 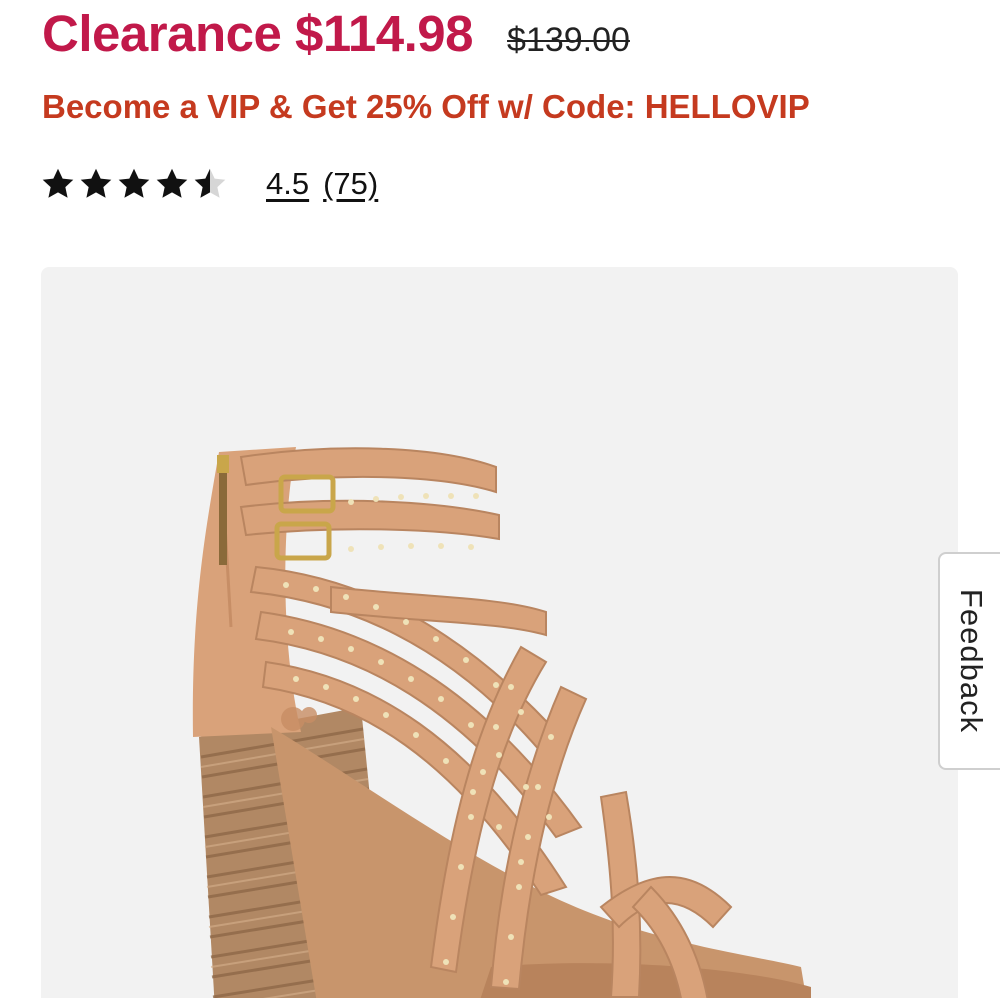 I want to click on feedback-label: Feedback, so click(x=971, y=661).